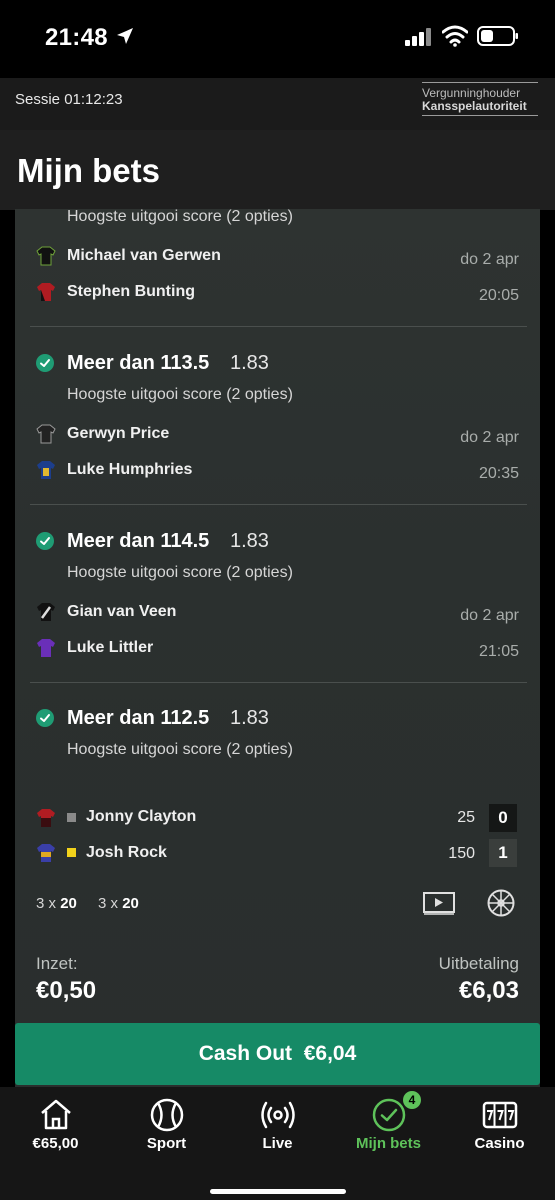 Image resolution: width=555 pixels, height=1200 pixels. Describe the element at coordinates (501, 903) in the screenshot. I see `dartboard-icon` at that location.